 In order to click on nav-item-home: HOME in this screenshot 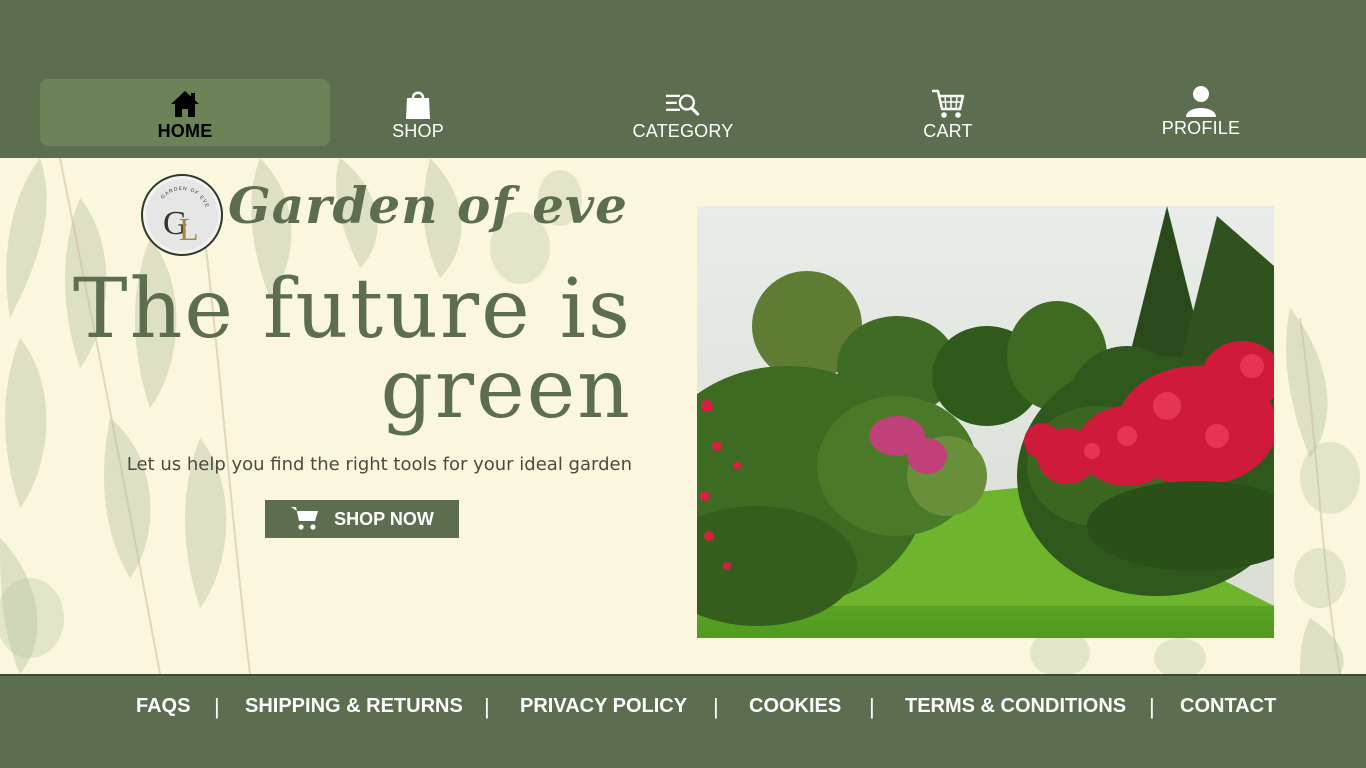, I will do `click(185, 112)`.